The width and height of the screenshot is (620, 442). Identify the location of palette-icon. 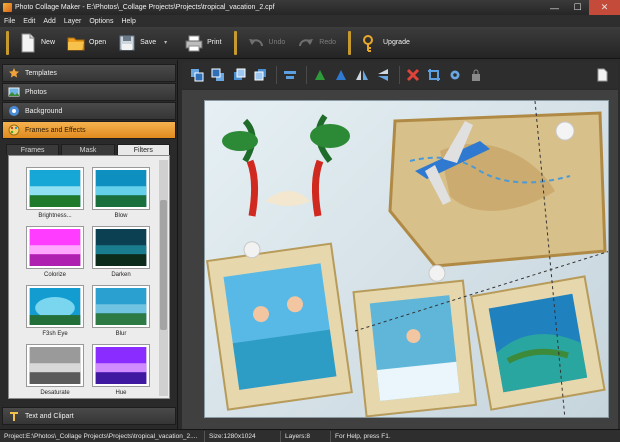
(14, 130).